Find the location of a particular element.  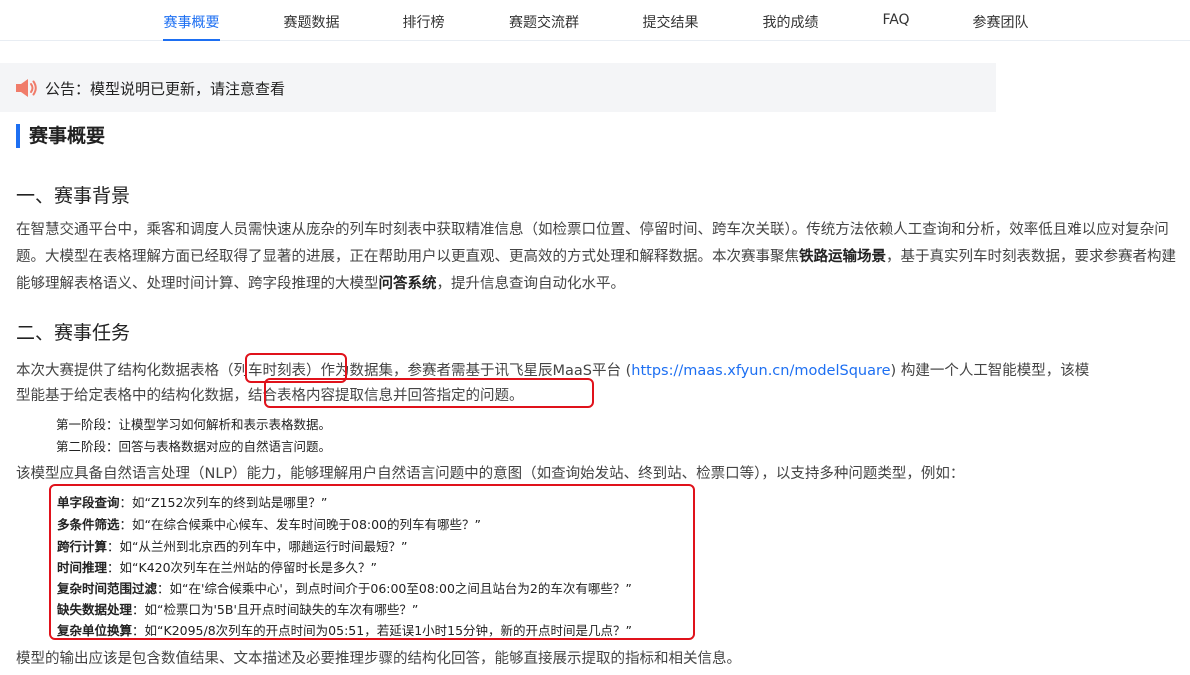

tab-data: 赛题数据 is located at coordinates (311, 26).